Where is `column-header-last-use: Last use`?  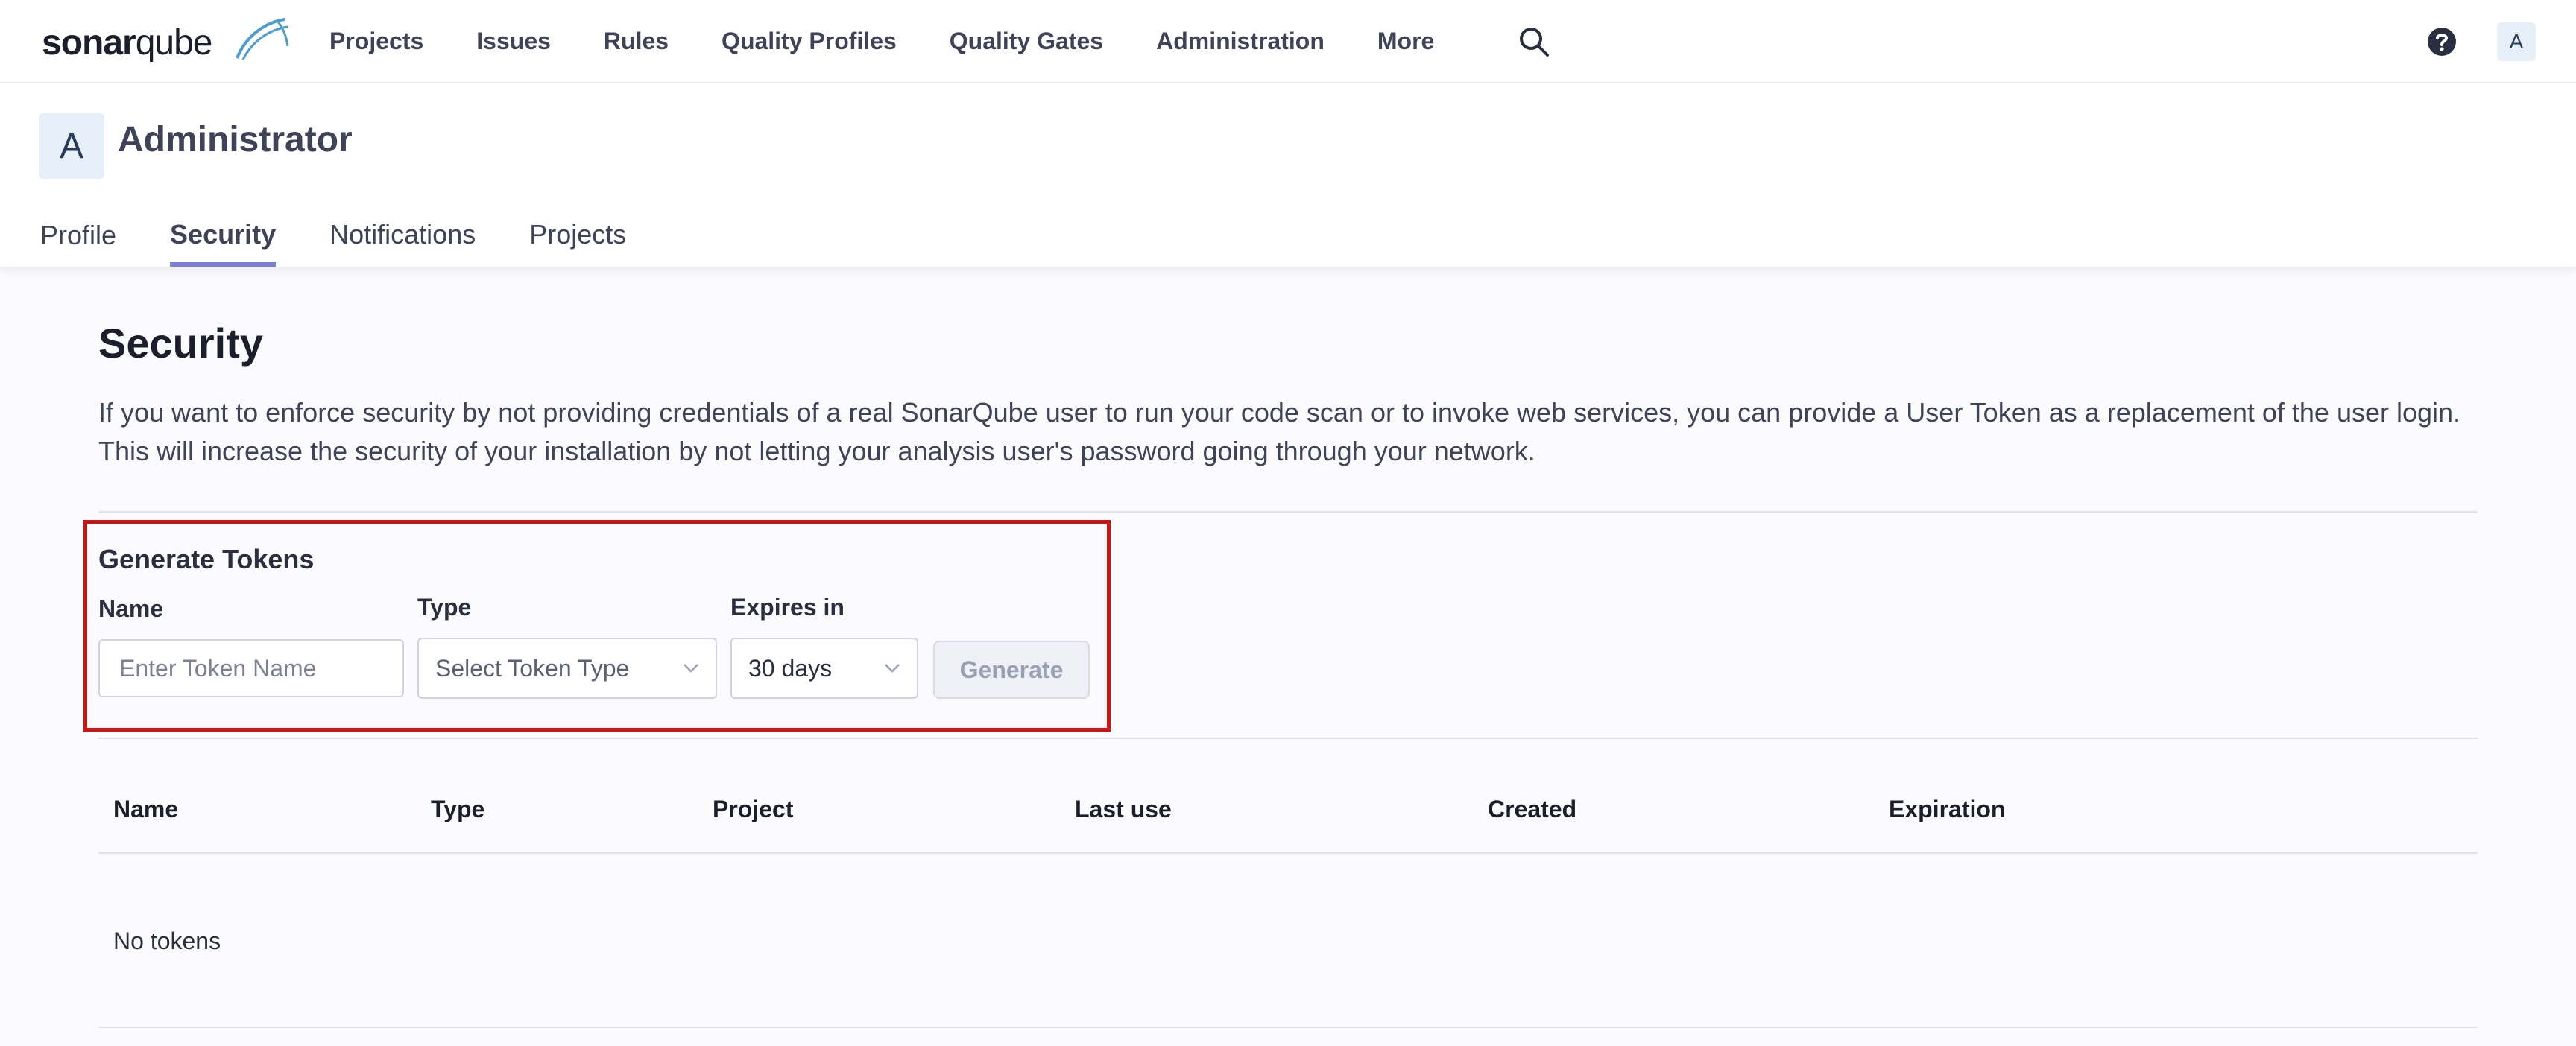 column-header-last-use: Last use is located at coordinates (1123, 809).